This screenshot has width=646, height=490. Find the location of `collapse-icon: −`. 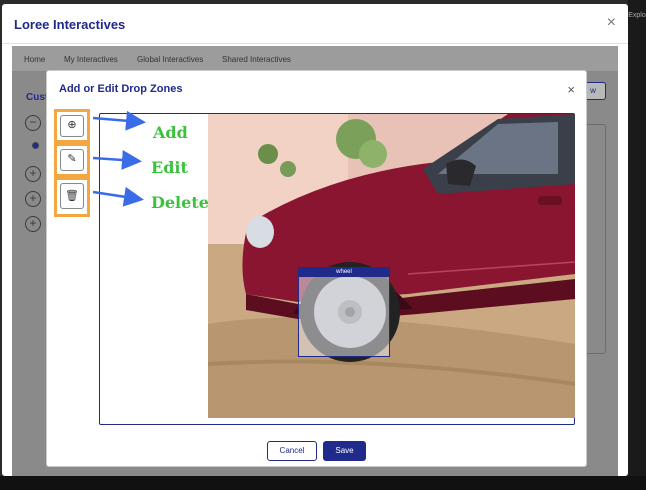

collapse-icon: − is located at coordinates (33, 123).